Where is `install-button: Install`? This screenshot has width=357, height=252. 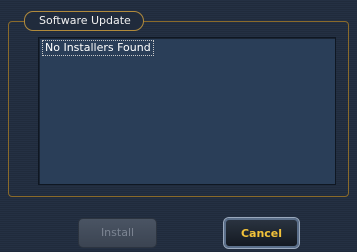
install-button: Install is located at coordinates (117, 233).